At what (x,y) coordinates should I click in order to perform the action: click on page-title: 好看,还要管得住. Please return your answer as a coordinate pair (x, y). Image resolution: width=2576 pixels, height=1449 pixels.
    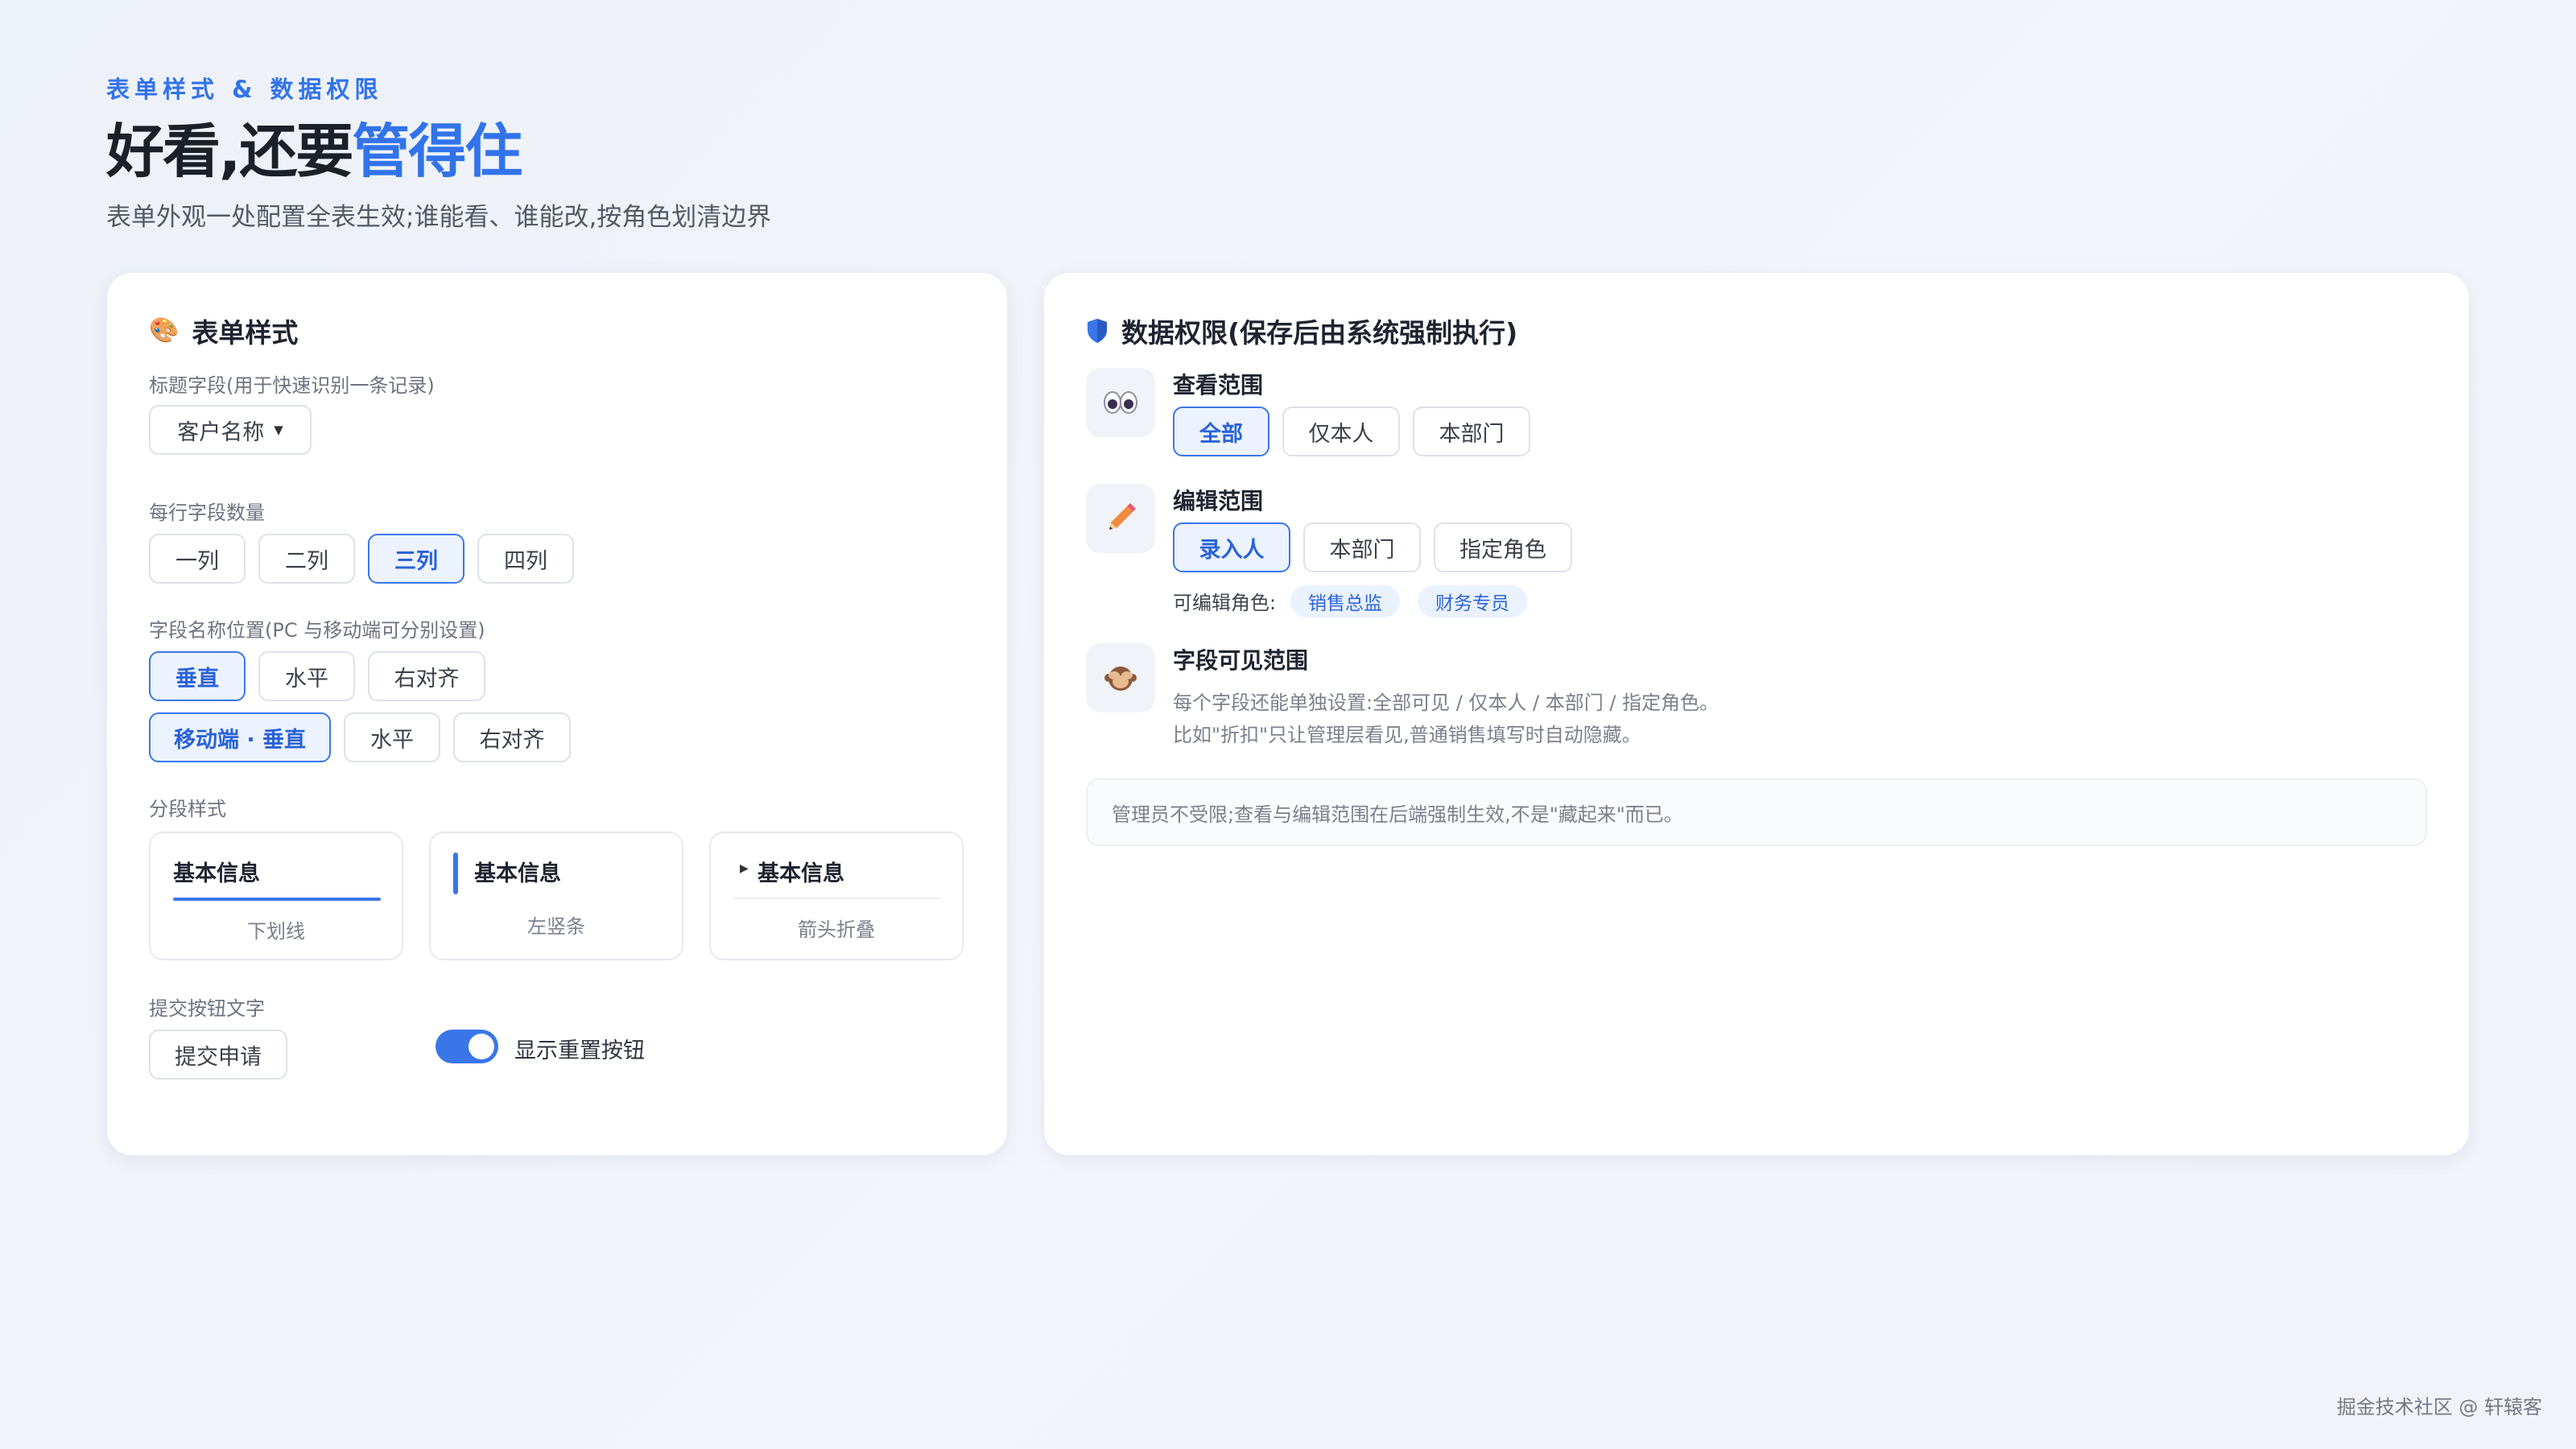
    Looking at the image, I should click on (438, 151).